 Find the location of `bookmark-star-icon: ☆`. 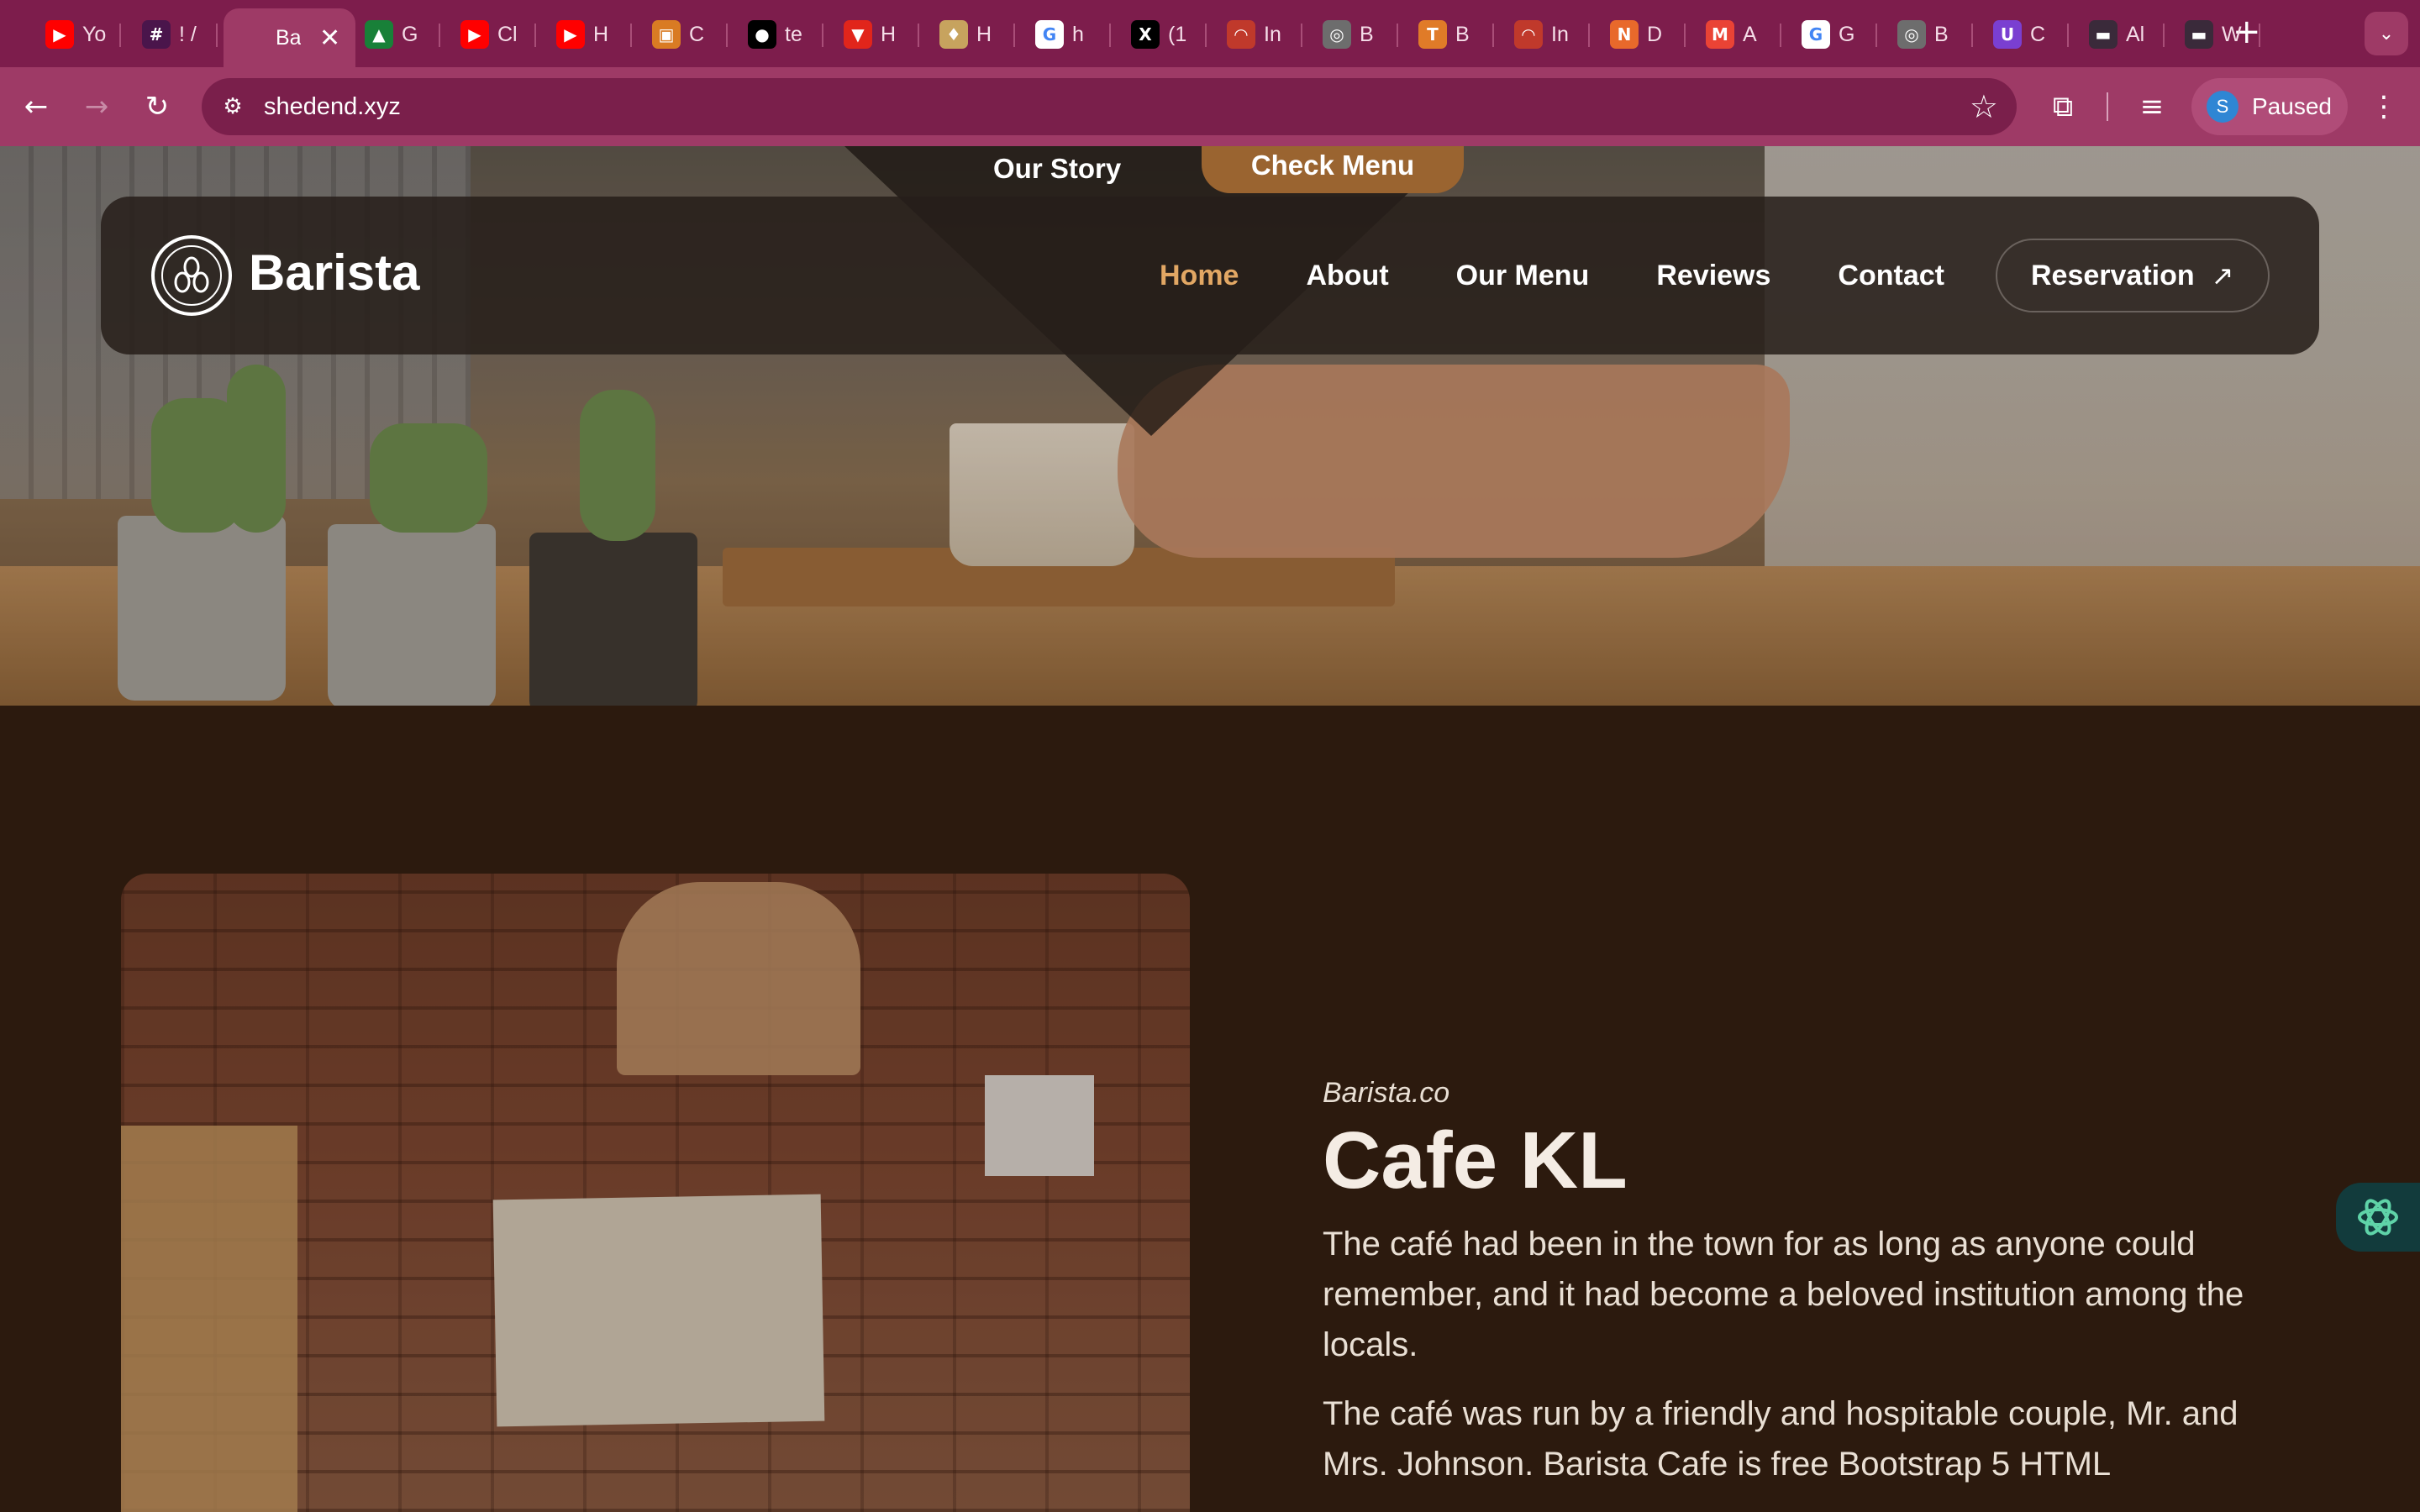

bookmark-star-icon: ☆ is located at coordinates (1984, 106).